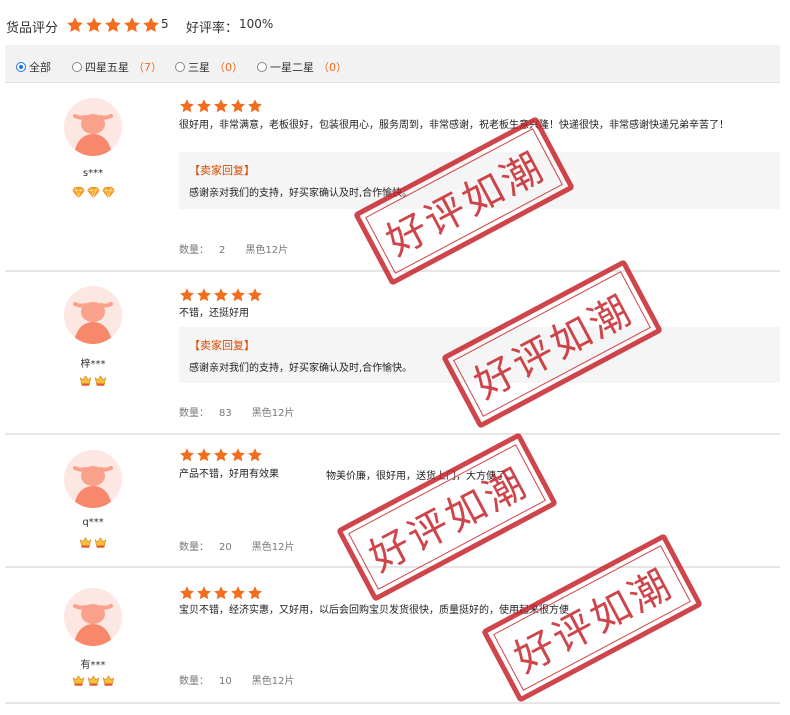 Image resolution: width=790 pixels, height=715 pixels. Describe the element at coordinates (225, 681) in the screenshot. I see `quantity-value: 10` at that location.